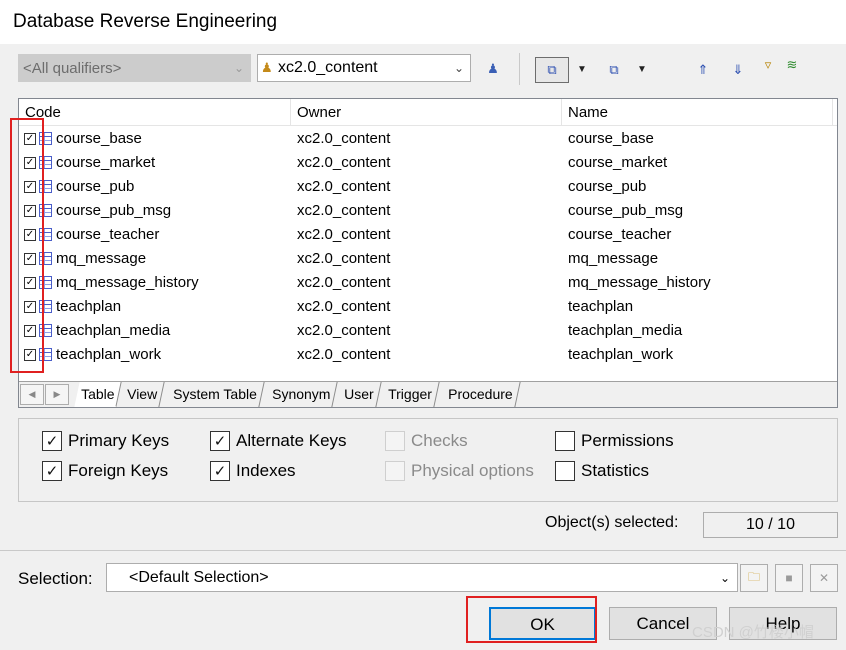  I want to click on option-label: Physical options, so click(472, 470).